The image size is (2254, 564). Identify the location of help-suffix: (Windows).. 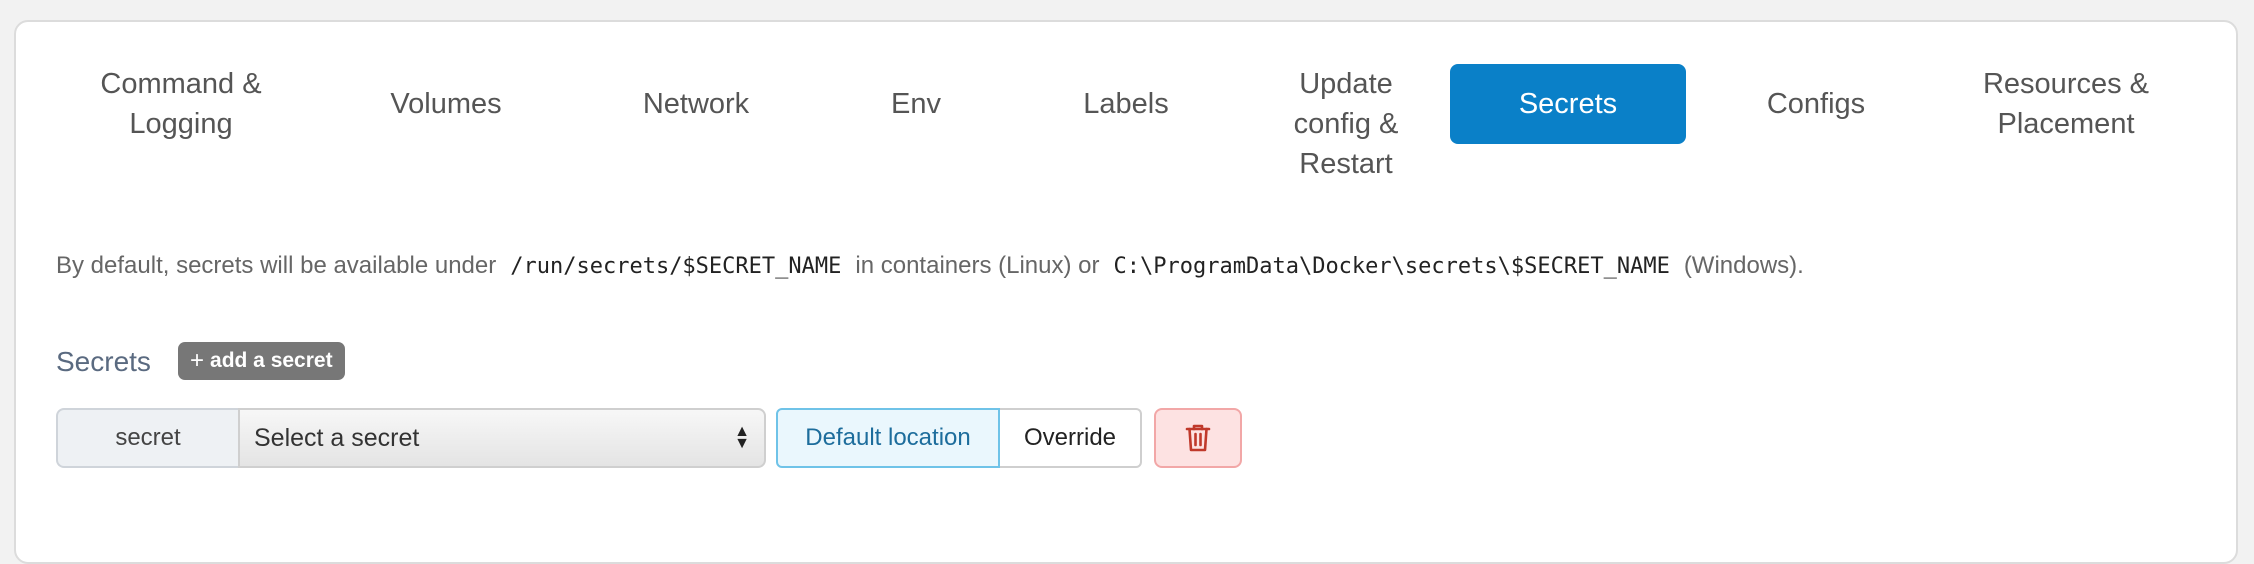
(1743, 265).